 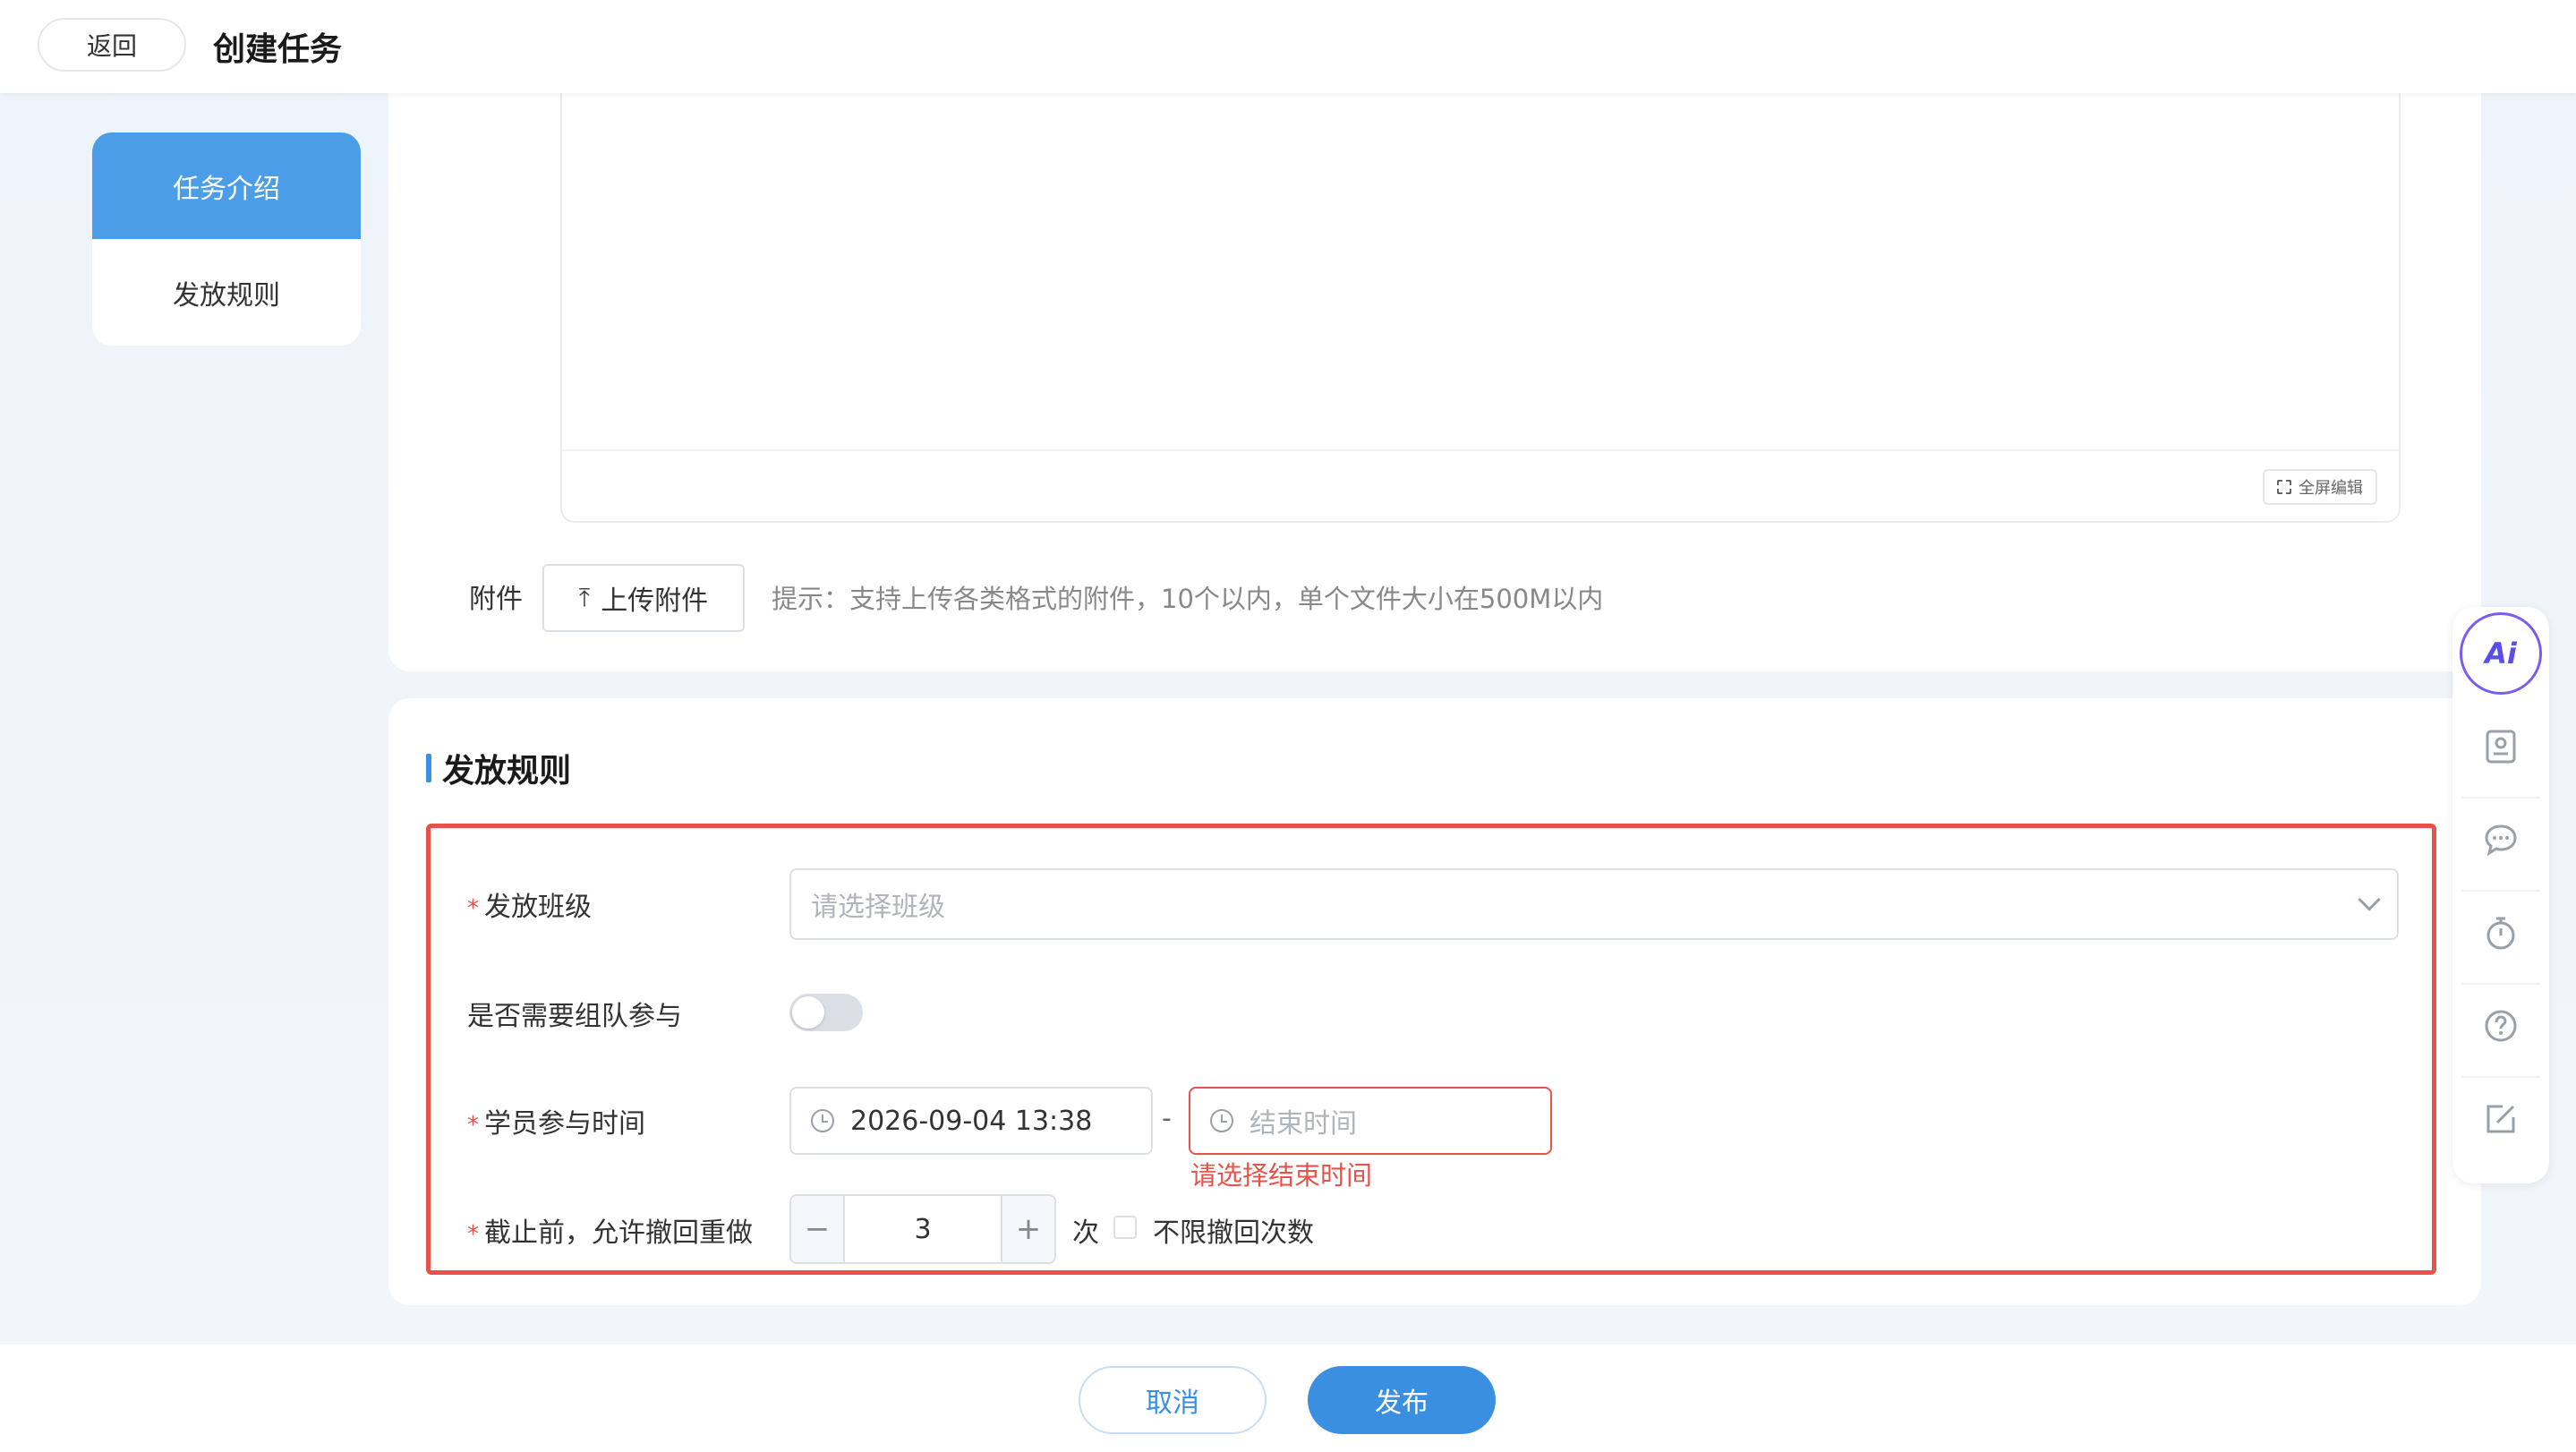 I want to click on redo-count-value: 3, so click(x=923, y=1229).